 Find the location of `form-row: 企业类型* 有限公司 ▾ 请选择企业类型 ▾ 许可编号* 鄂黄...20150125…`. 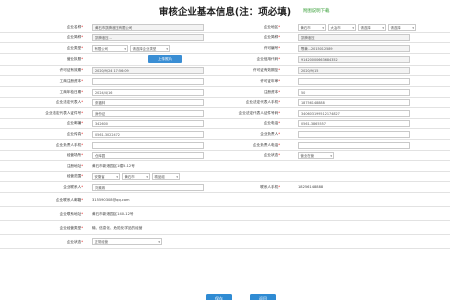

form-row: 企业类型* 有限公司 ▾ 请选择企业类型 ▾ 许可编号* 鄂黄...20150125… is located at coordinates (225, 48).